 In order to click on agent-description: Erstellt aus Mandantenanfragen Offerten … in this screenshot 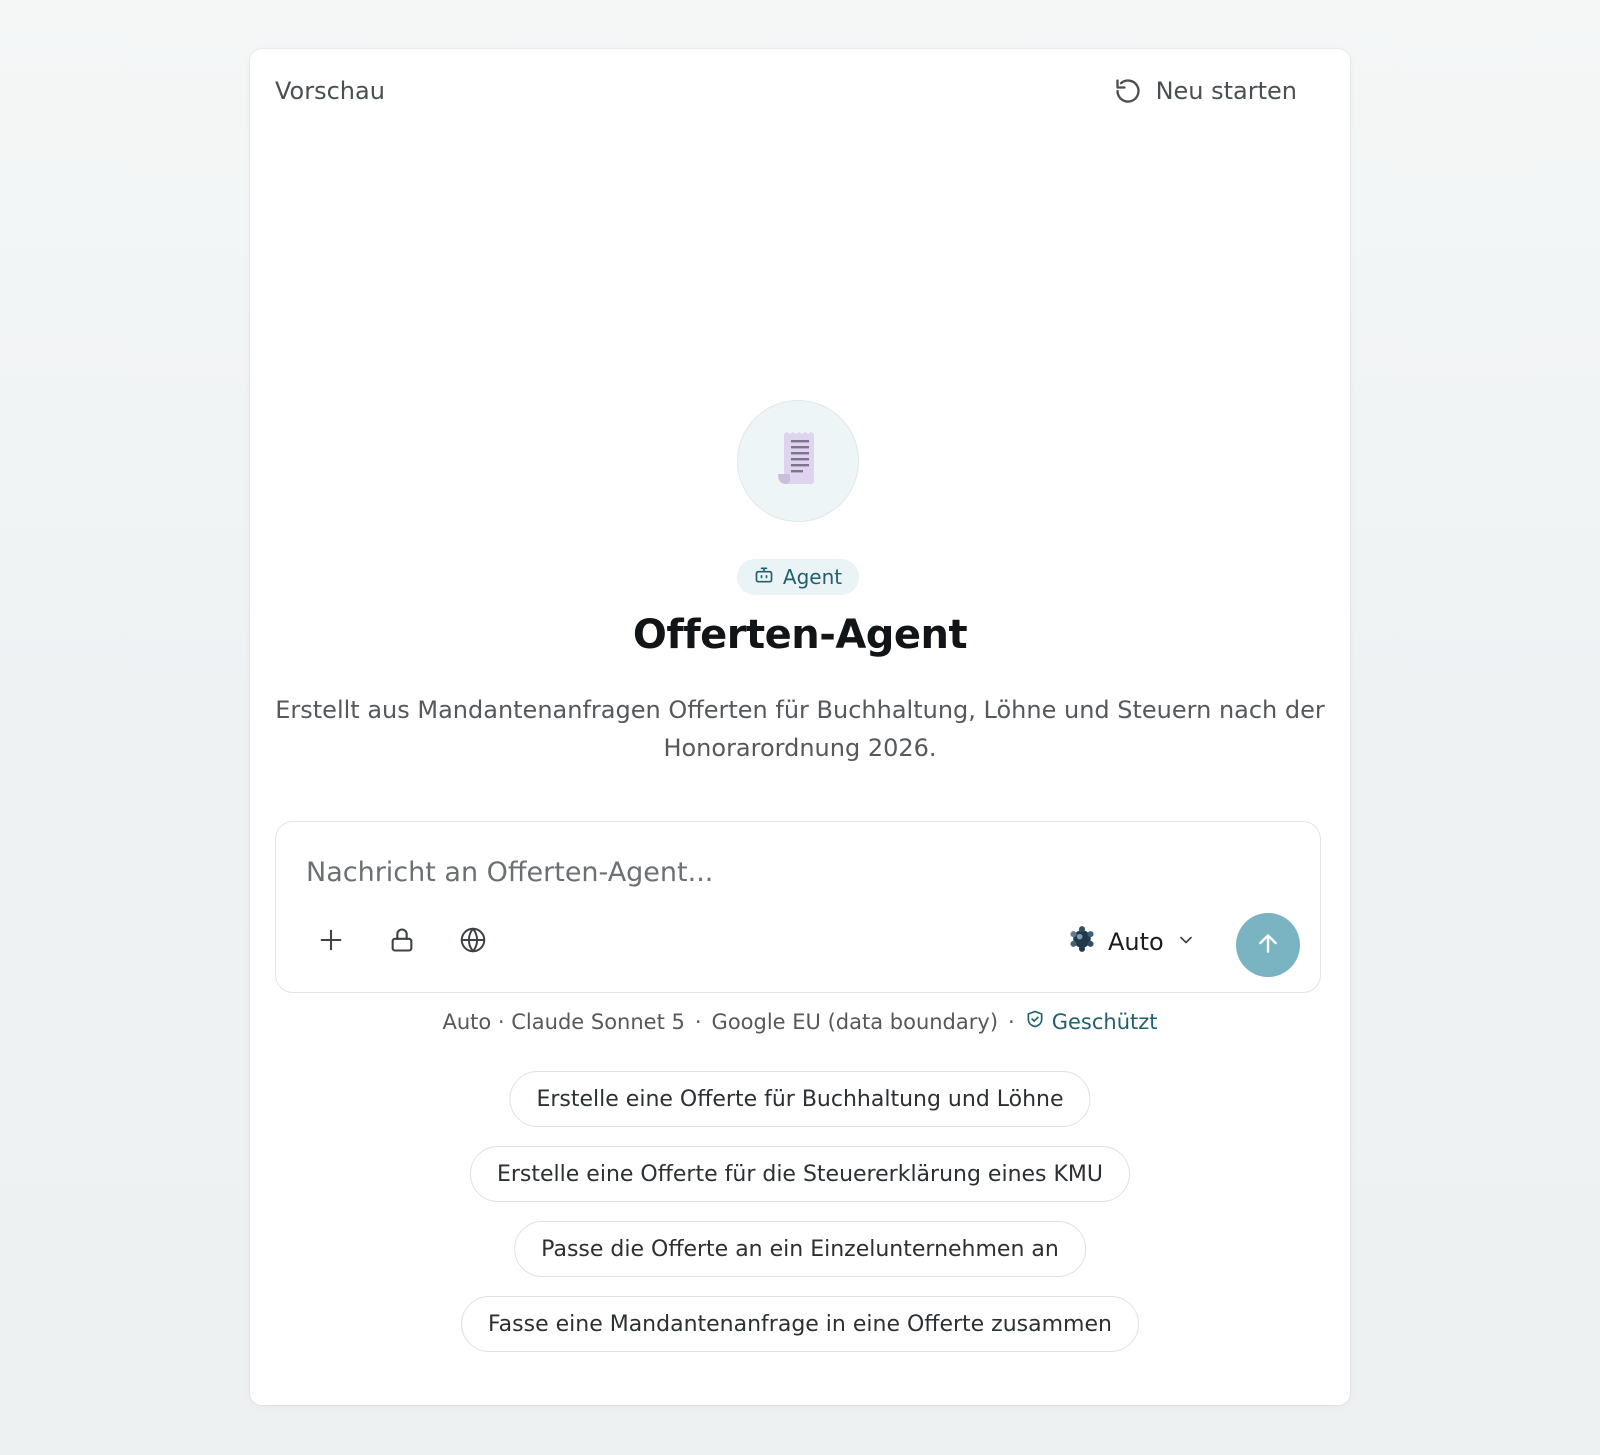, I will do `click(800, 729)`.